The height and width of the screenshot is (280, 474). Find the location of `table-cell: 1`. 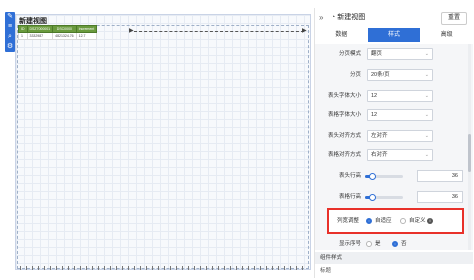

table-cell: 1 is located at coordinates (23, 36).